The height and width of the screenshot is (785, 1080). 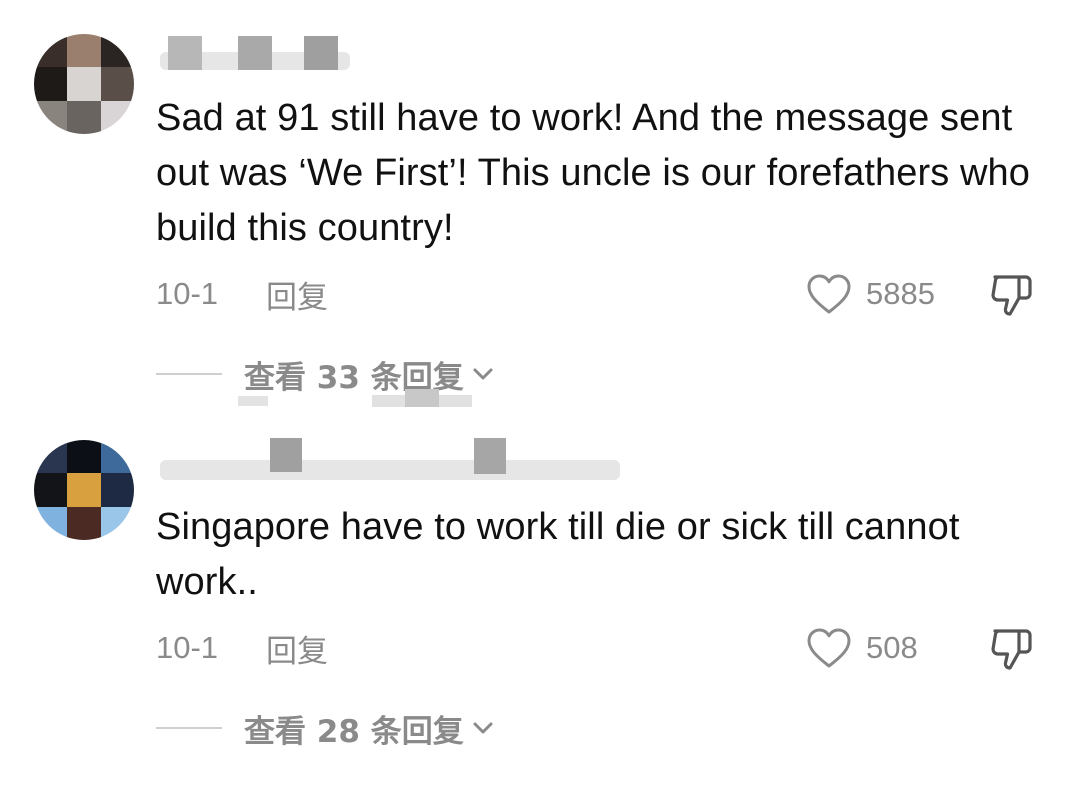 I want to click on view-replies-button: 查看 33 条回复, so click(x=326, y=374).